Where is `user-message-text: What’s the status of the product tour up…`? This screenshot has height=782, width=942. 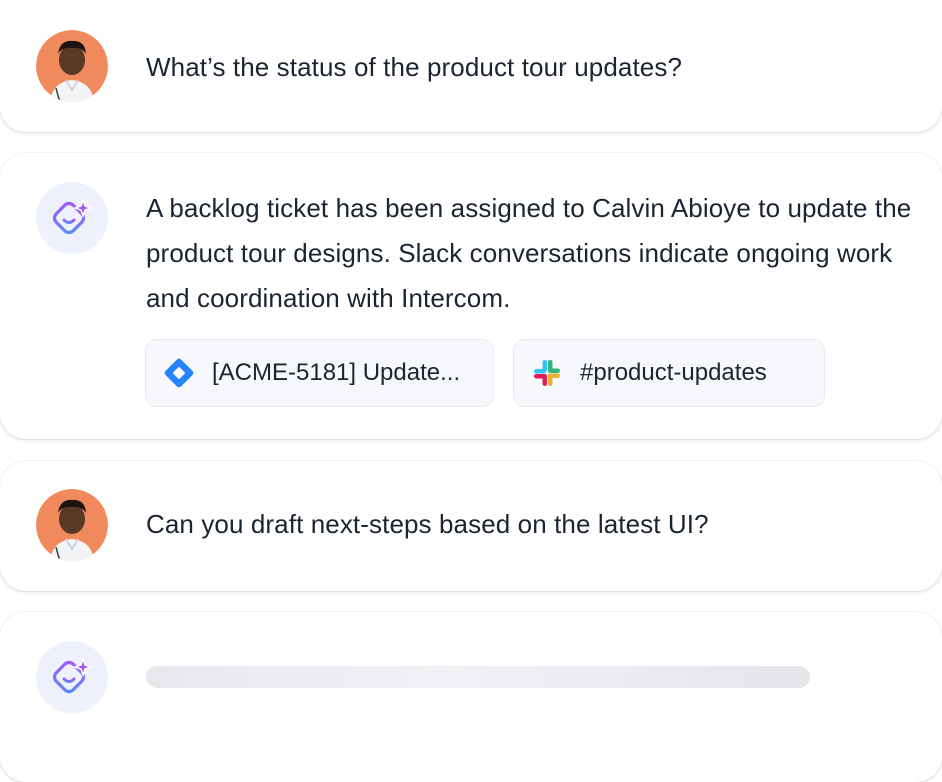
user-message-text: What’s the status of the product tour up… is located at coordinates (414, 67).